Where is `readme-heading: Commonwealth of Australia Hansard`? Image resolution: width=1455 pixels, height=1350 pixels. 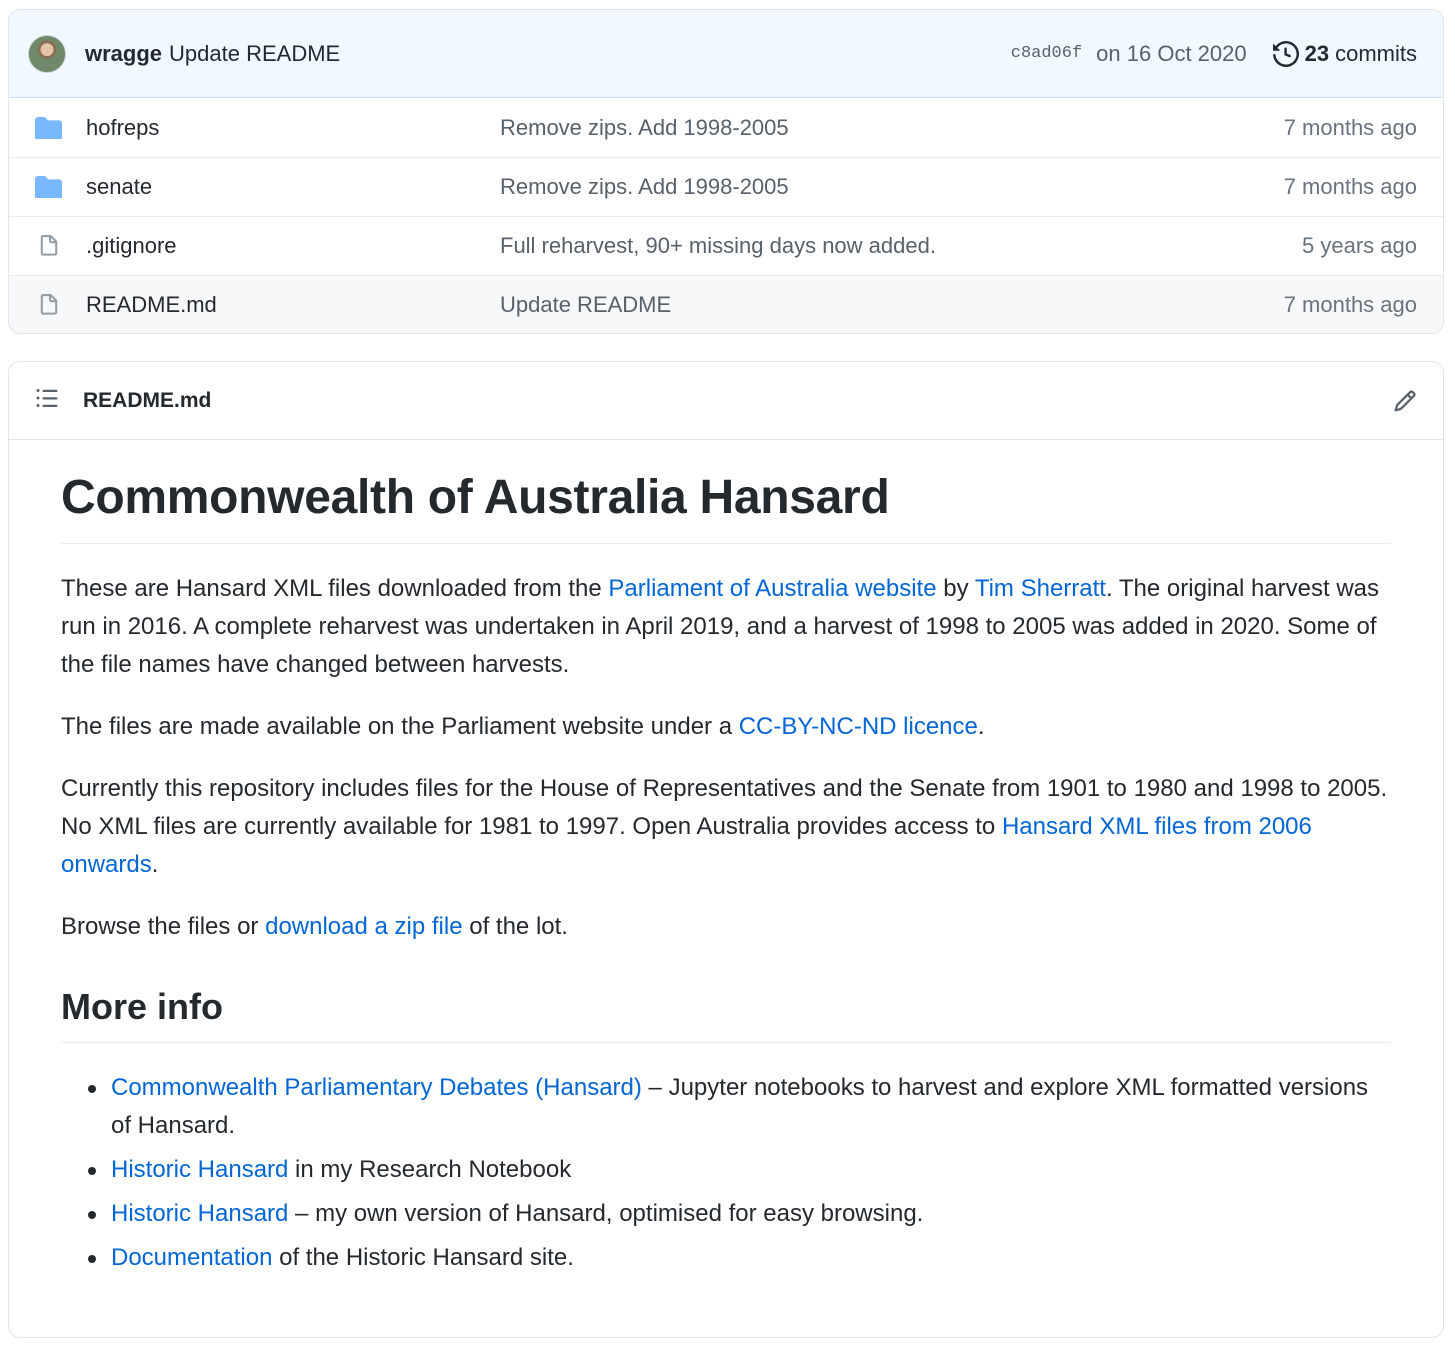
readme-heading: Commonwealth of Australia Hansard is located at coordinates (726, 492).